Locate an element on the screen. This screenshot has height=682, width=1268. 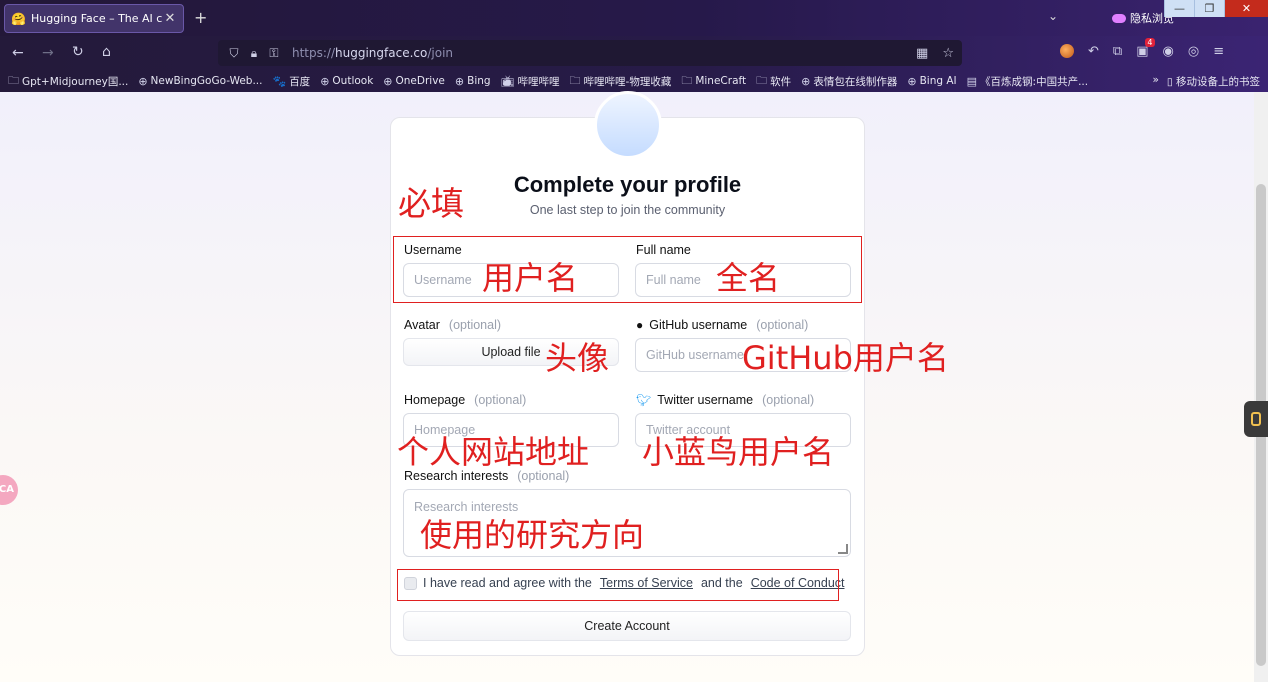
github-icon: ● is located at coordinates (640, 325).